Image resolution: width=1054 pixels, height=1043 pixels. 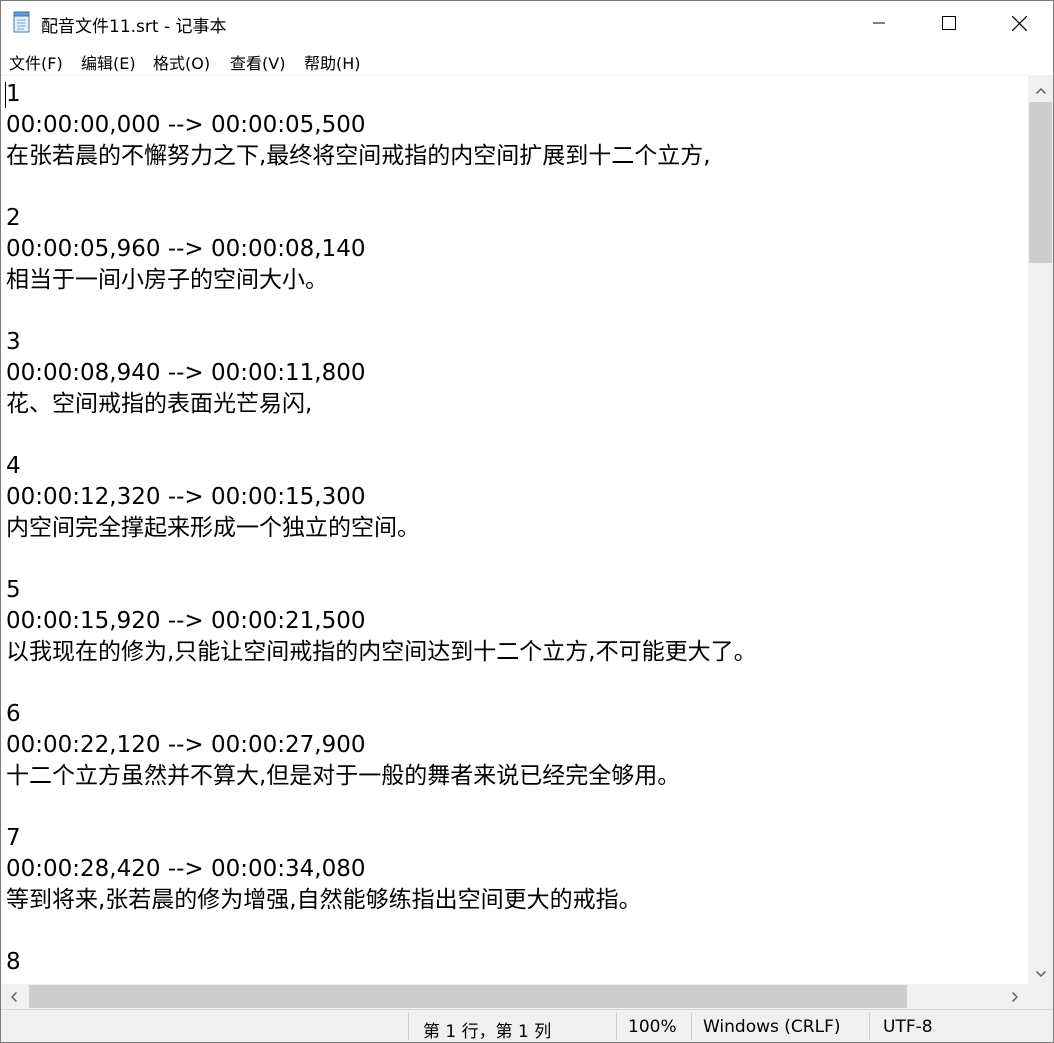 What do you see at coordinates (257, 62) in the screenshot?
I see `menu-view: 查看(V)` at bounding box center [257, 62].